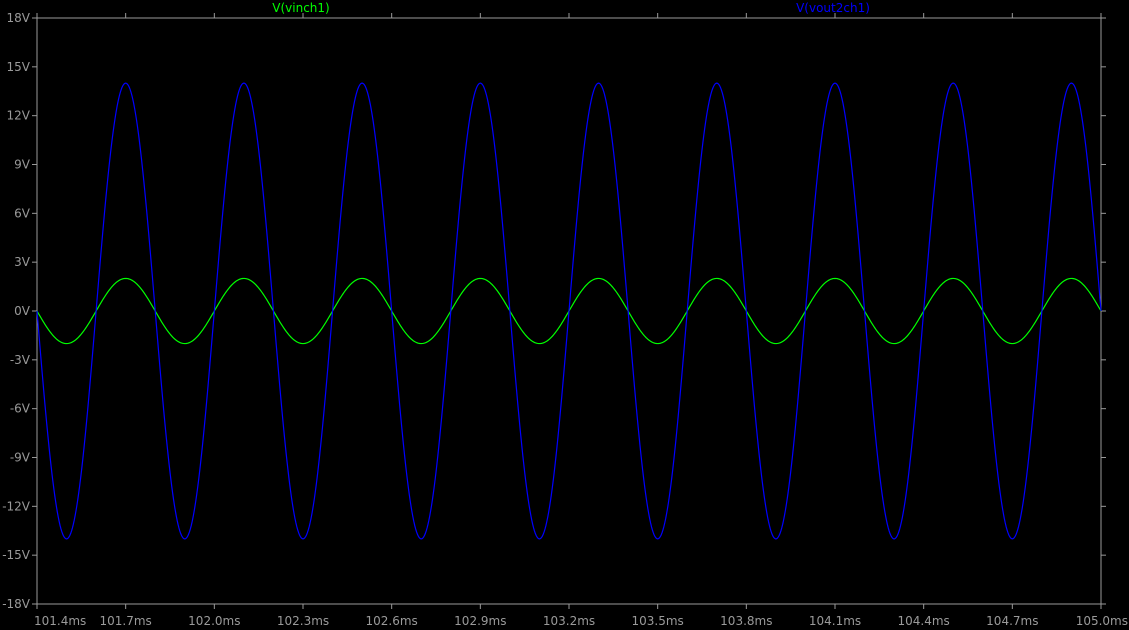  What do you see at coordinates (303, 621) in the screenshot?
I see `x-tick-label: 102.3ms` at bounding box center [303, 621].